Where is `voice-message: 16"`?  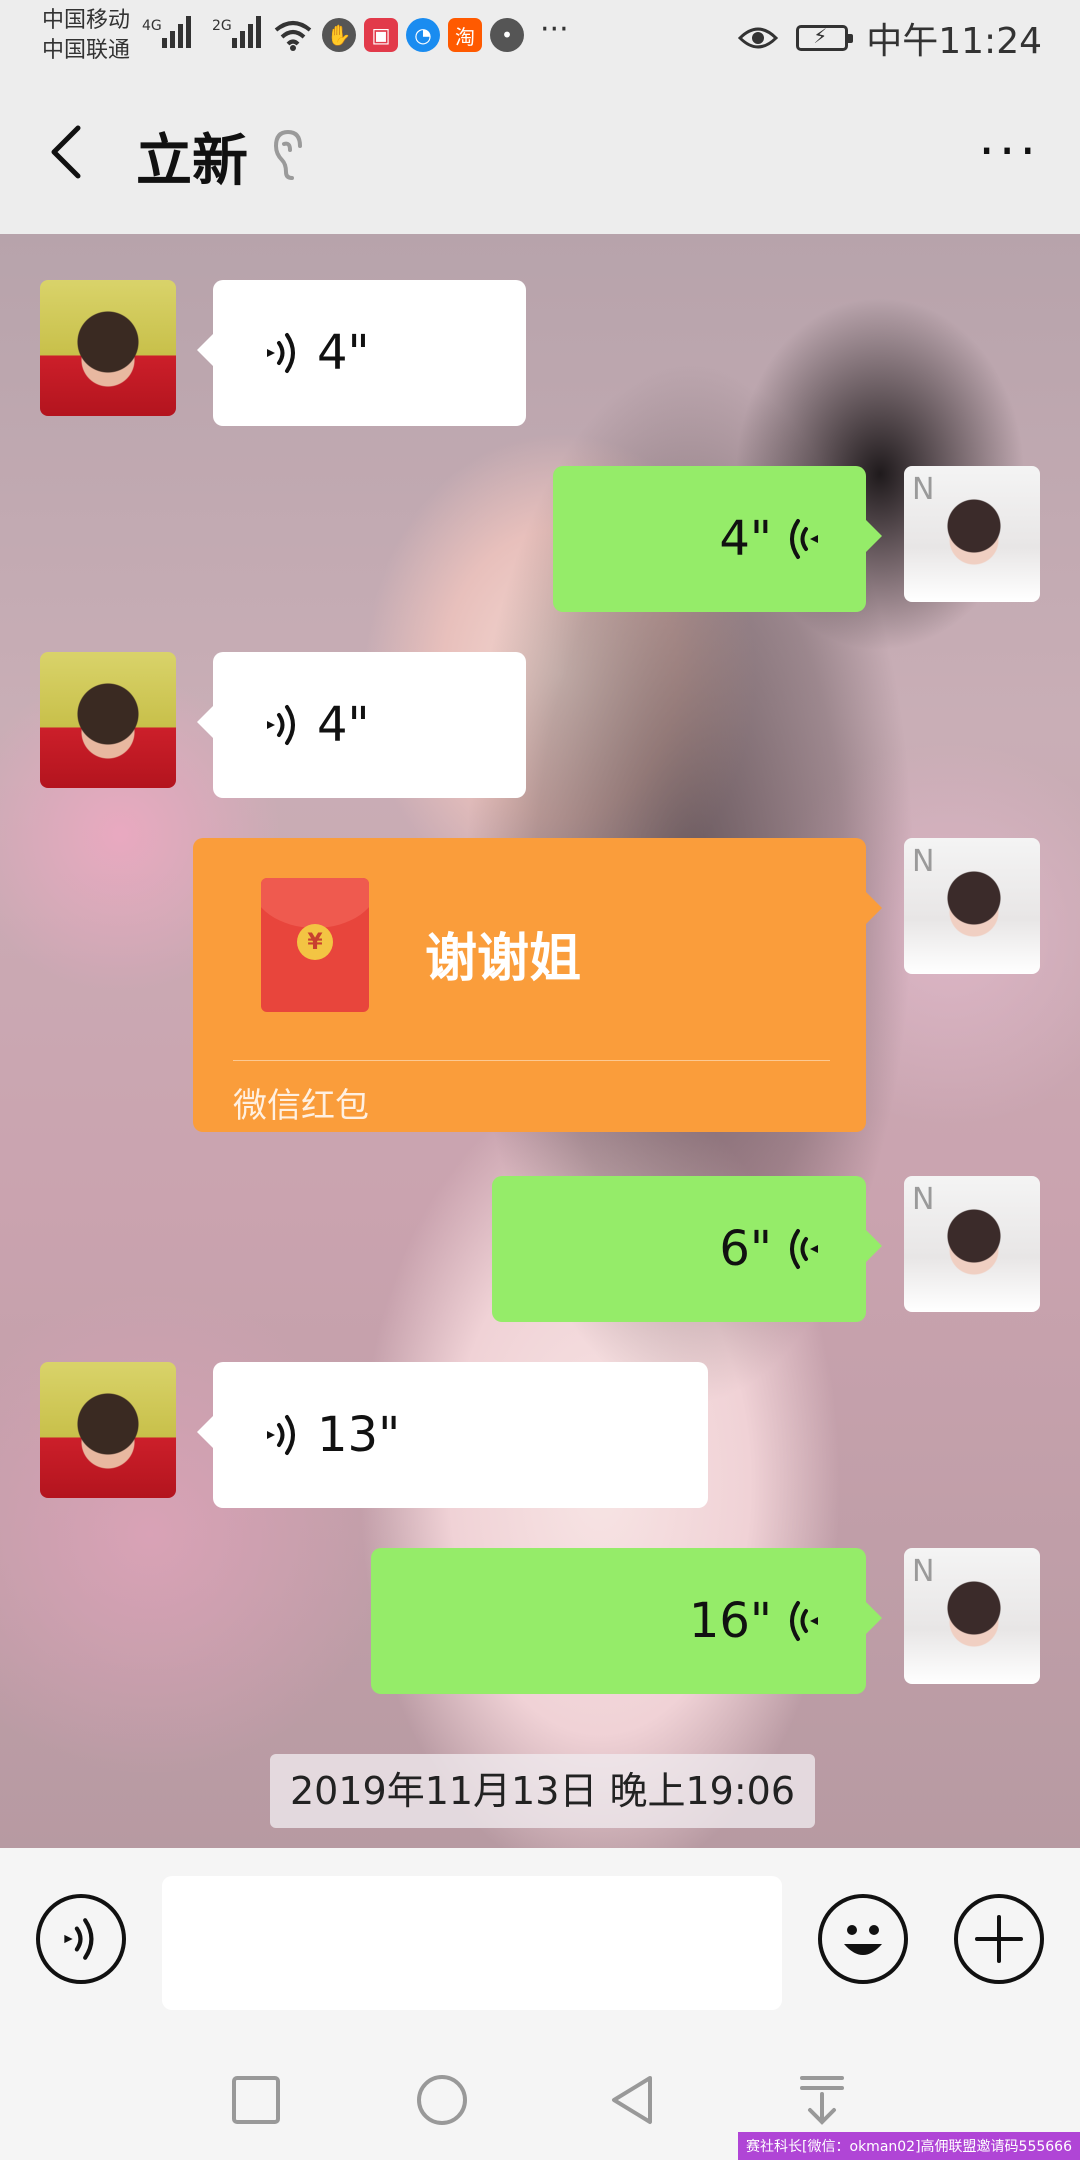 voice-message: 16" is located at coordinates (626, 1621).